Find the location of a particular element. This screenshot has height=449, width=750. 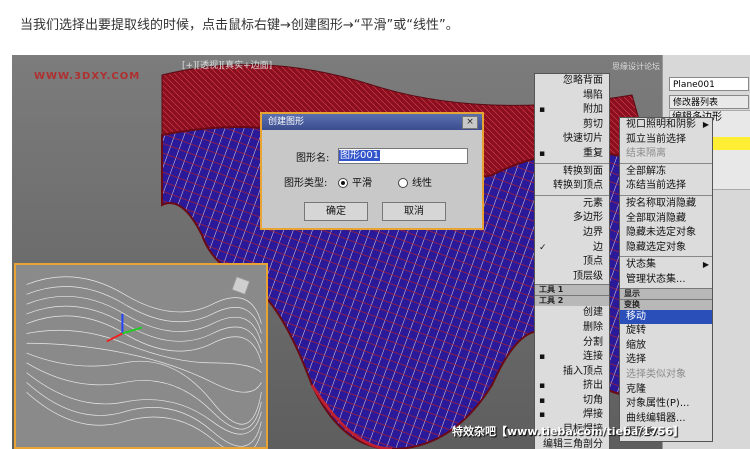

section-header: 变换 is located at coordinates (666, 304).